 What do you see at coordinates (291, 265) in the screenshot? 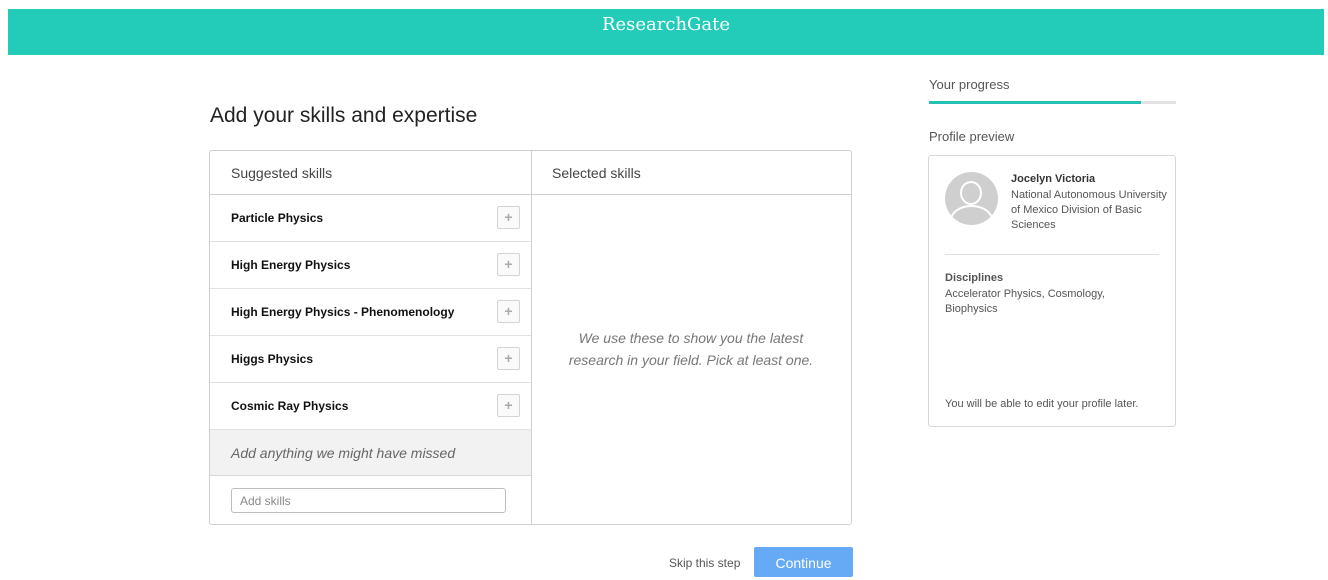
I see `skill-label: High Energy Physics` at bounding box center [291, 265].